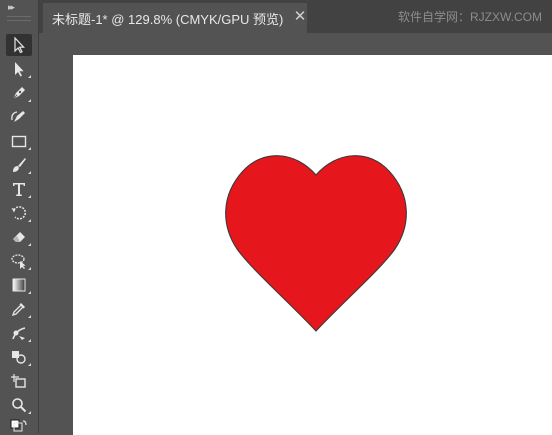  Describe the element at coordinates (19, 261) in the screenshot. I see `lasso-tool-icon` at that location.